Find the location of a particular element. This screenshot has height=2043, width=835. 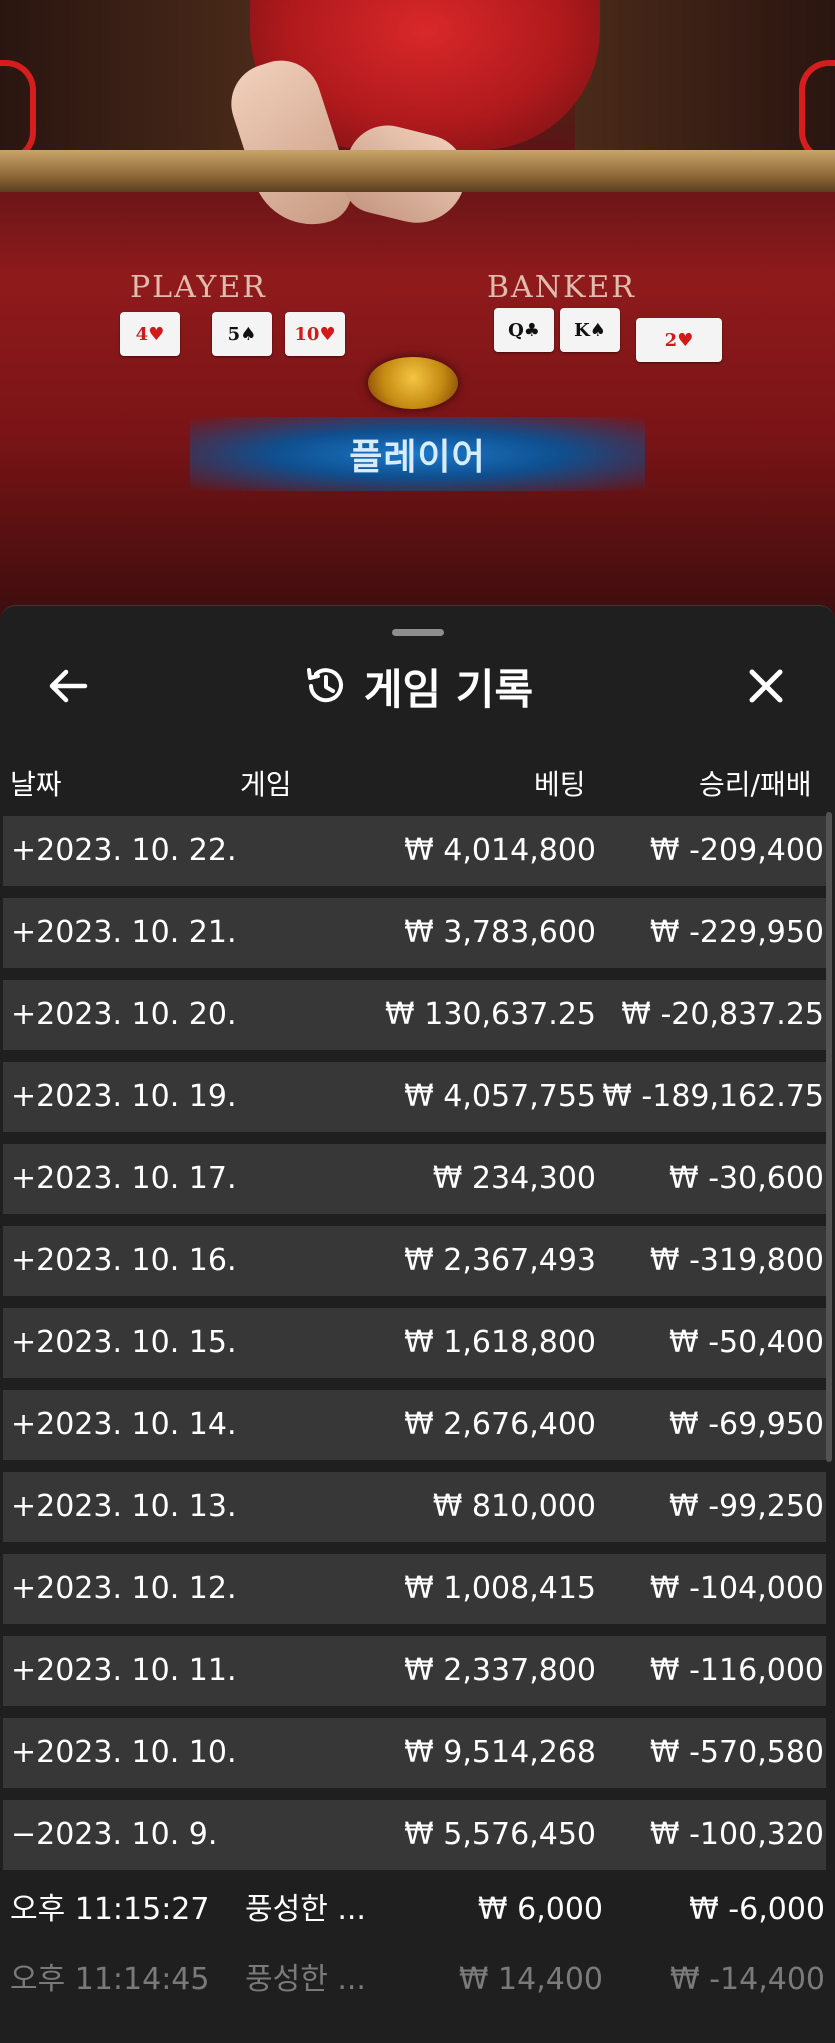

banker-card-2: K ♠ is located at coordinates (590, 330).